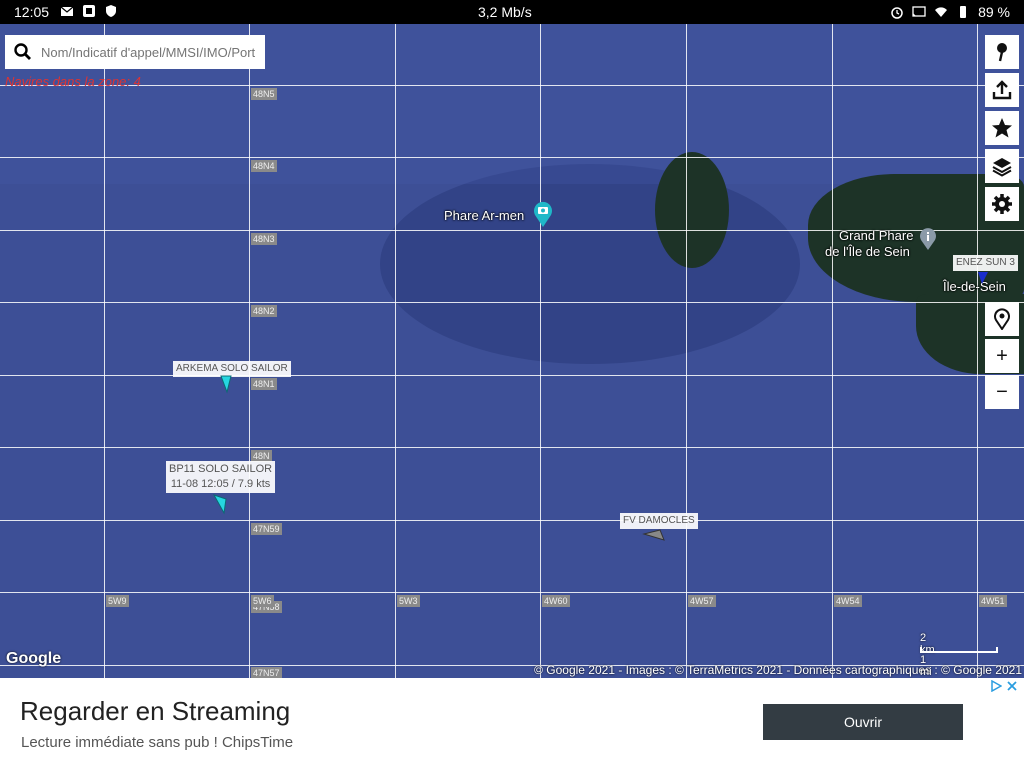 This screenshot has height=768, width=1024. I want to click on app-icon, so click(89, 11).